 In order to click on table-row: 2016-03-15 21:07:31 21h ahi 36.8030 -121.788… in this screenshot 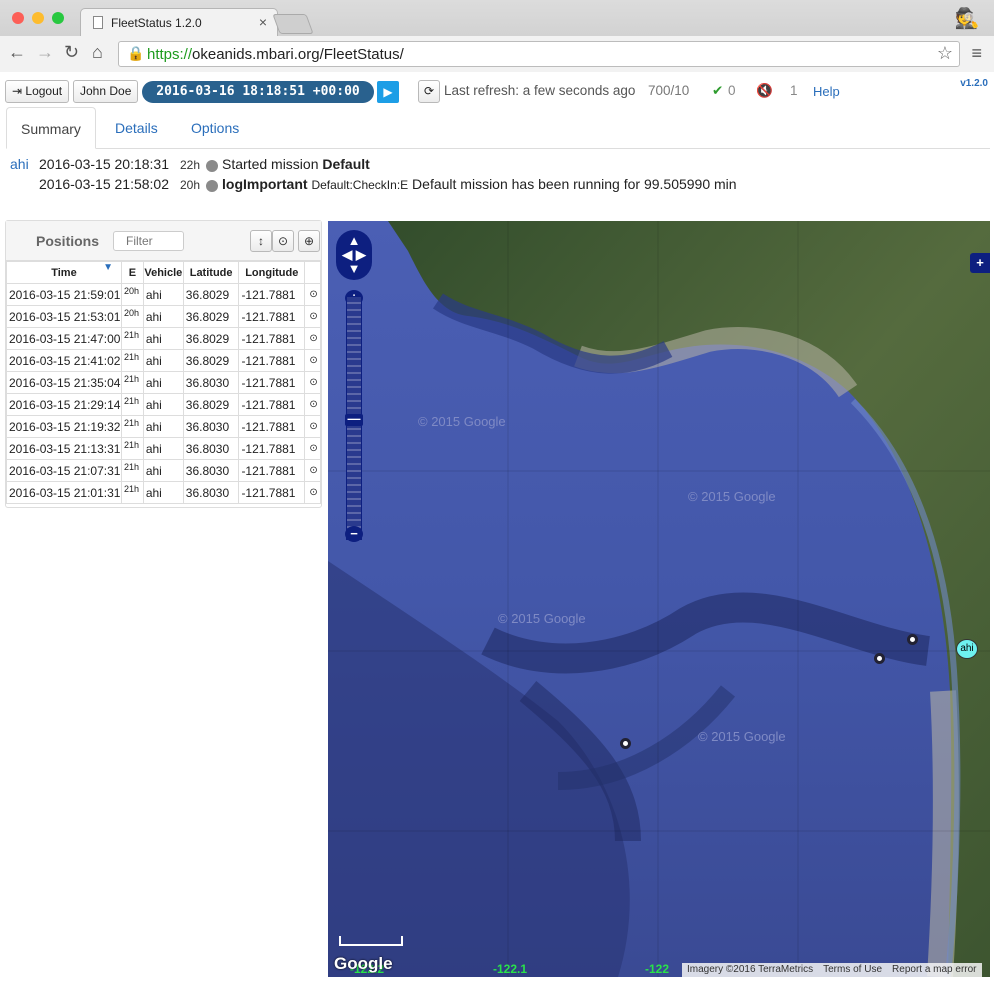, I will do `click(163, 470)`.